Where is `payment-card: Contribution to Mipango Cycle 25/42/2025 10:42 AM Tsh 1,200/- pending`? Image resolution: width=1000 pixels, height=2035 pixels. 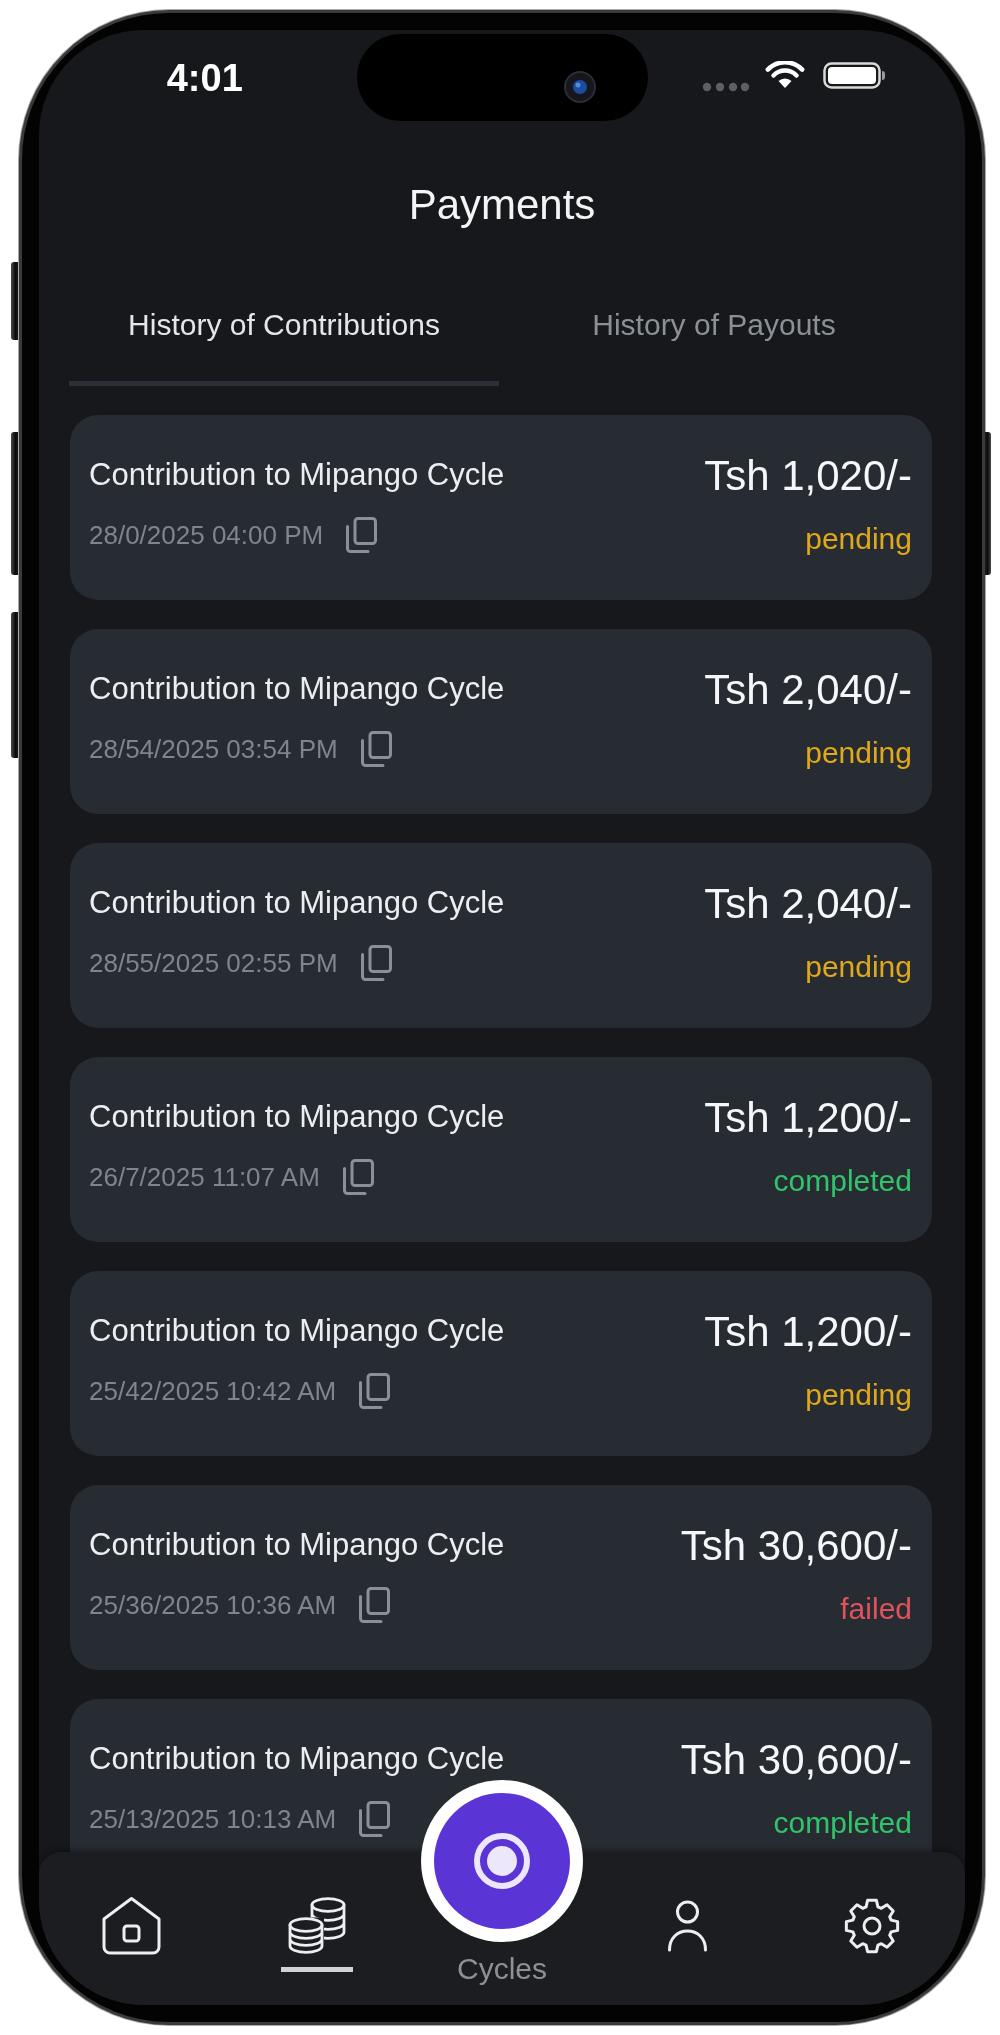 payment-card: Contribution to Mipango Cycle 25/42/2025 10:42 AM Tsh 1,200/- pending is located at coordinates (501, 1363).